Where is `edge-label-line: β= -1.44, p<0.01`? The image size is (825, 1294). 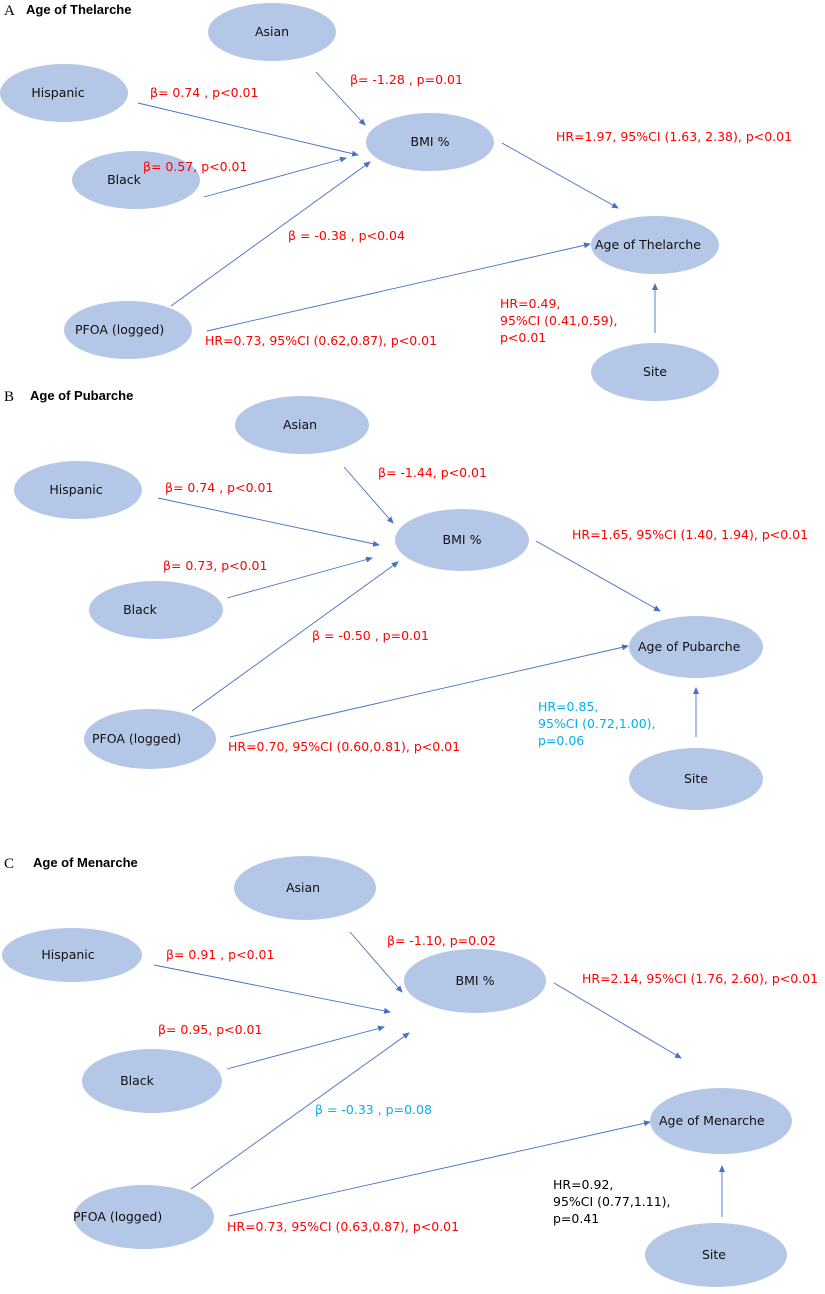
edge-label-line: β= -1.44, p<0.01 is located at coordinates (432, 472).